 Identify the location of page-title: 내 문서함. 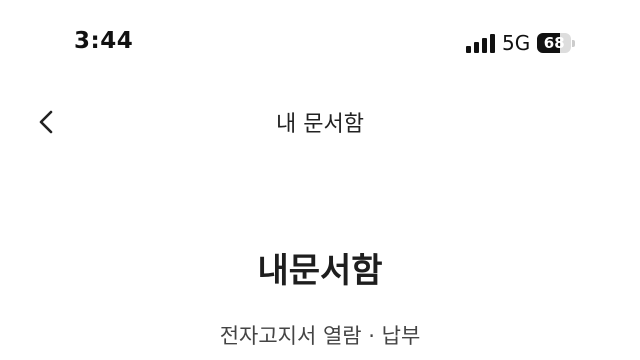
(320, 124).